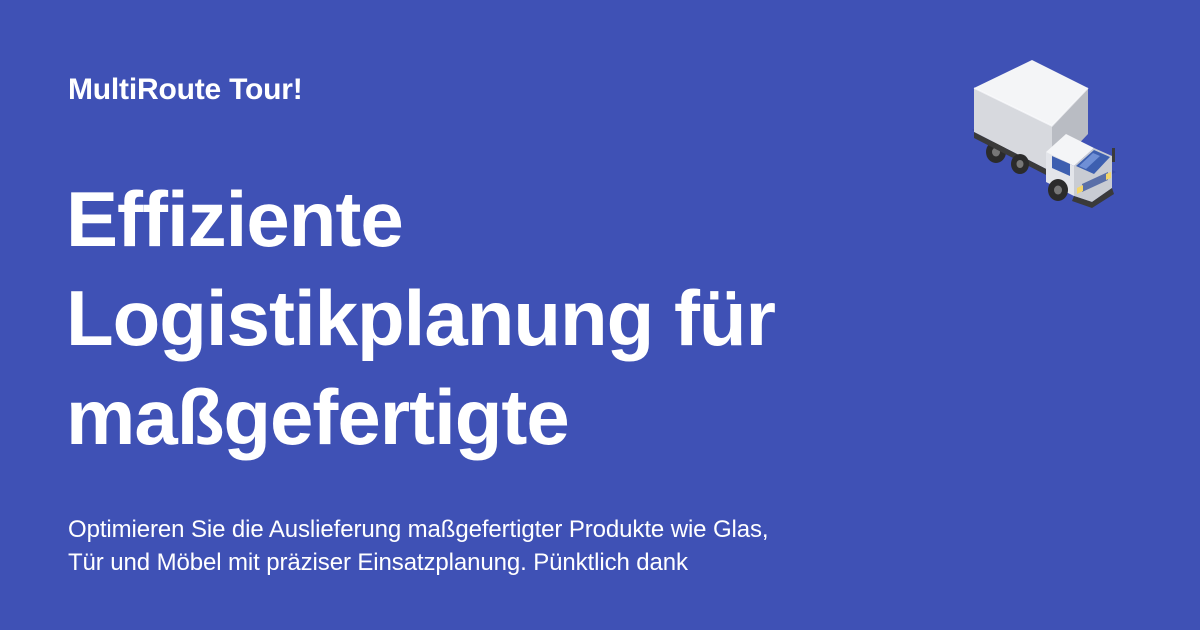  Describe the element at coordinates (235, 219) in the screenshot. I see `headline-line: Effiziente` at that location.